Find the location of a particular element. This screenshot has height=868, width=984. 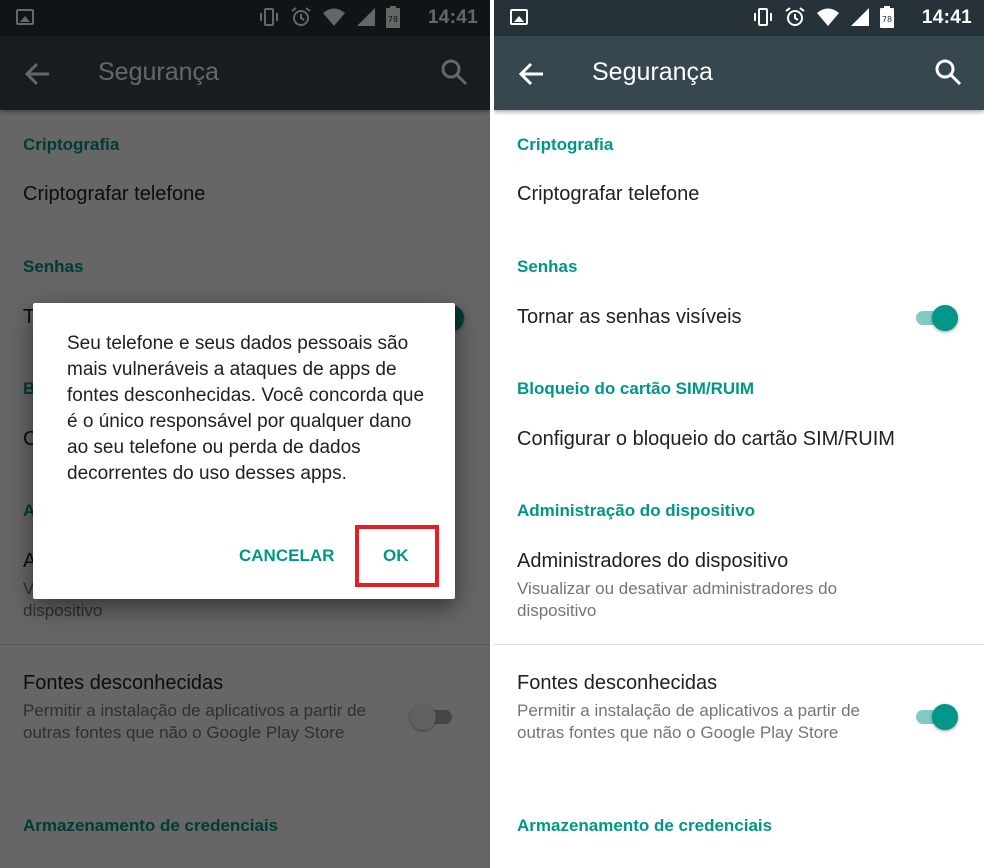

signal-icon is located at coordinates (860, 17).